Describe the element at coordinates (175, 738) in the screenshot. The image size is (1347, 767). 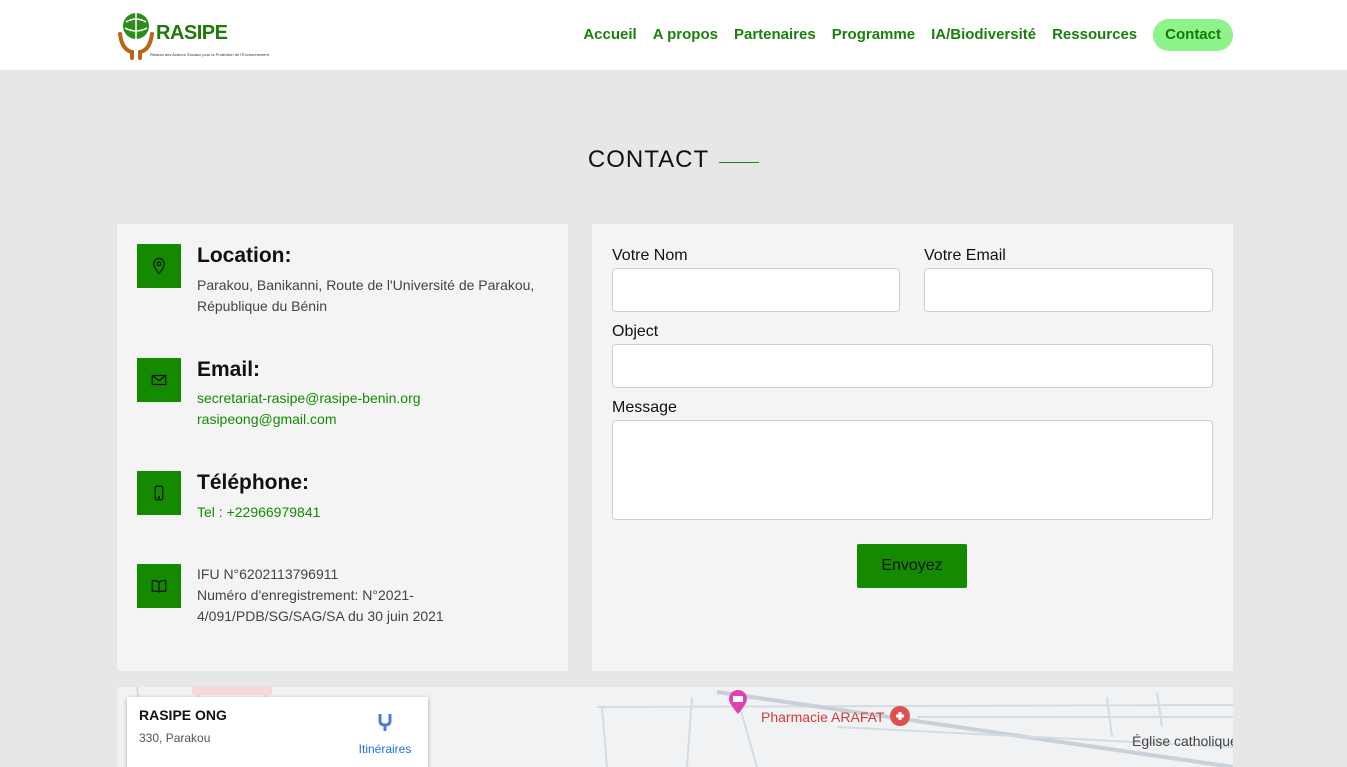
I see `map-place-address: 330, Parakou` at that location.